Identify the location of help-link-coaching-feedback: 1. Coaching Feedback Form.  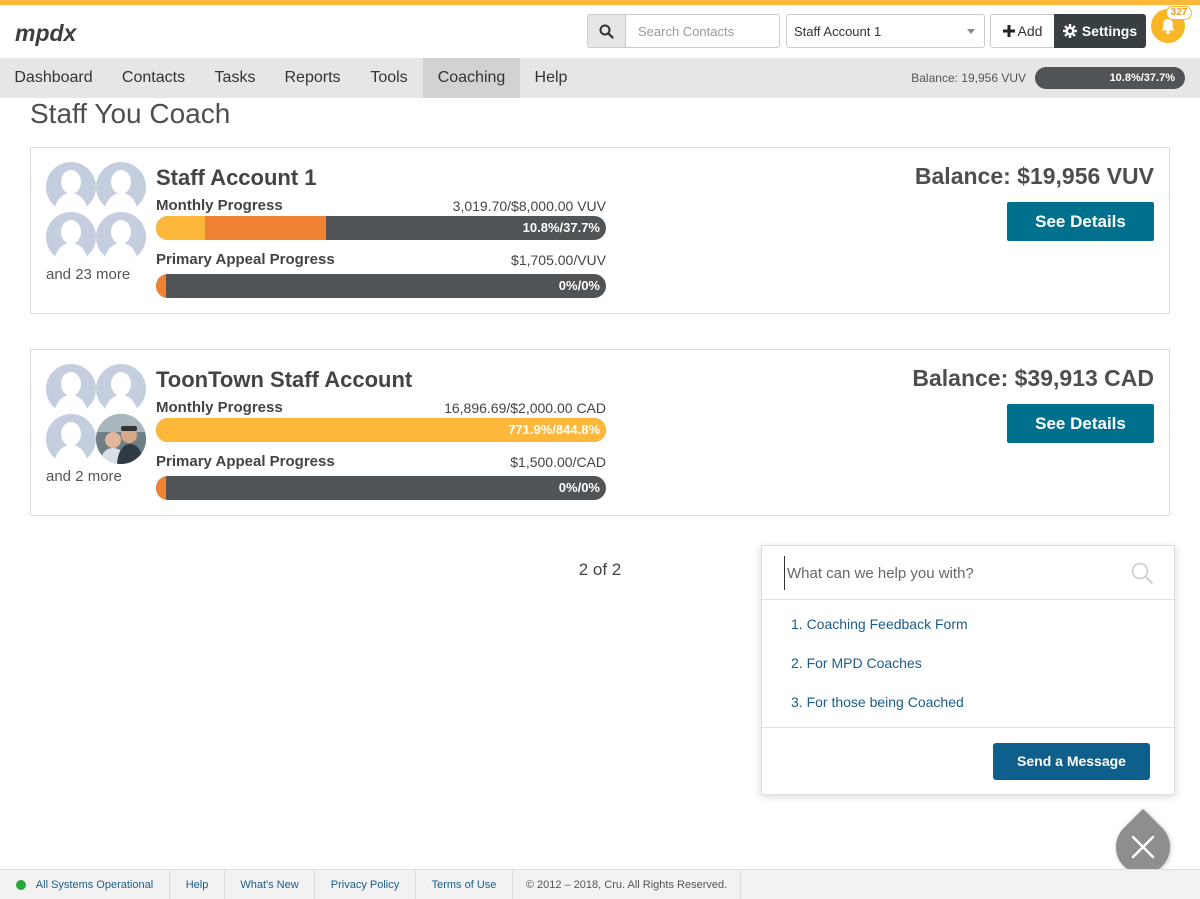
(879, 624).